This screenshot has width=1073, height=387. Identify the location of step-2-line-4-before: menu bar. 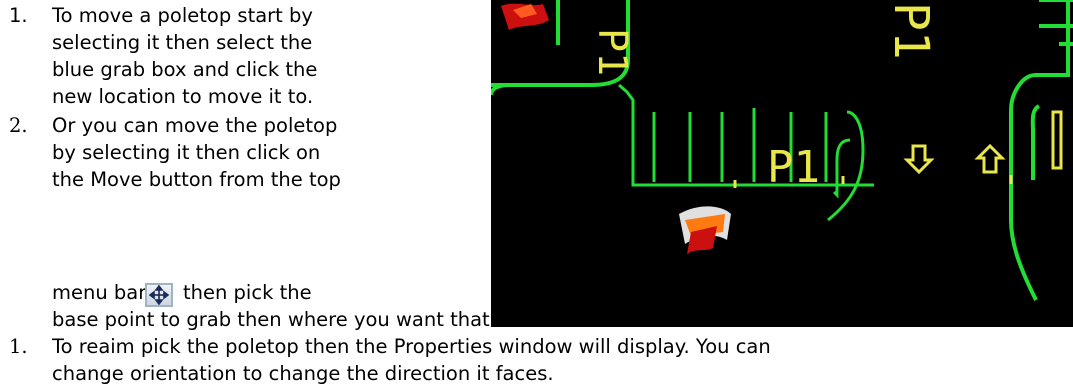
(99, 292).